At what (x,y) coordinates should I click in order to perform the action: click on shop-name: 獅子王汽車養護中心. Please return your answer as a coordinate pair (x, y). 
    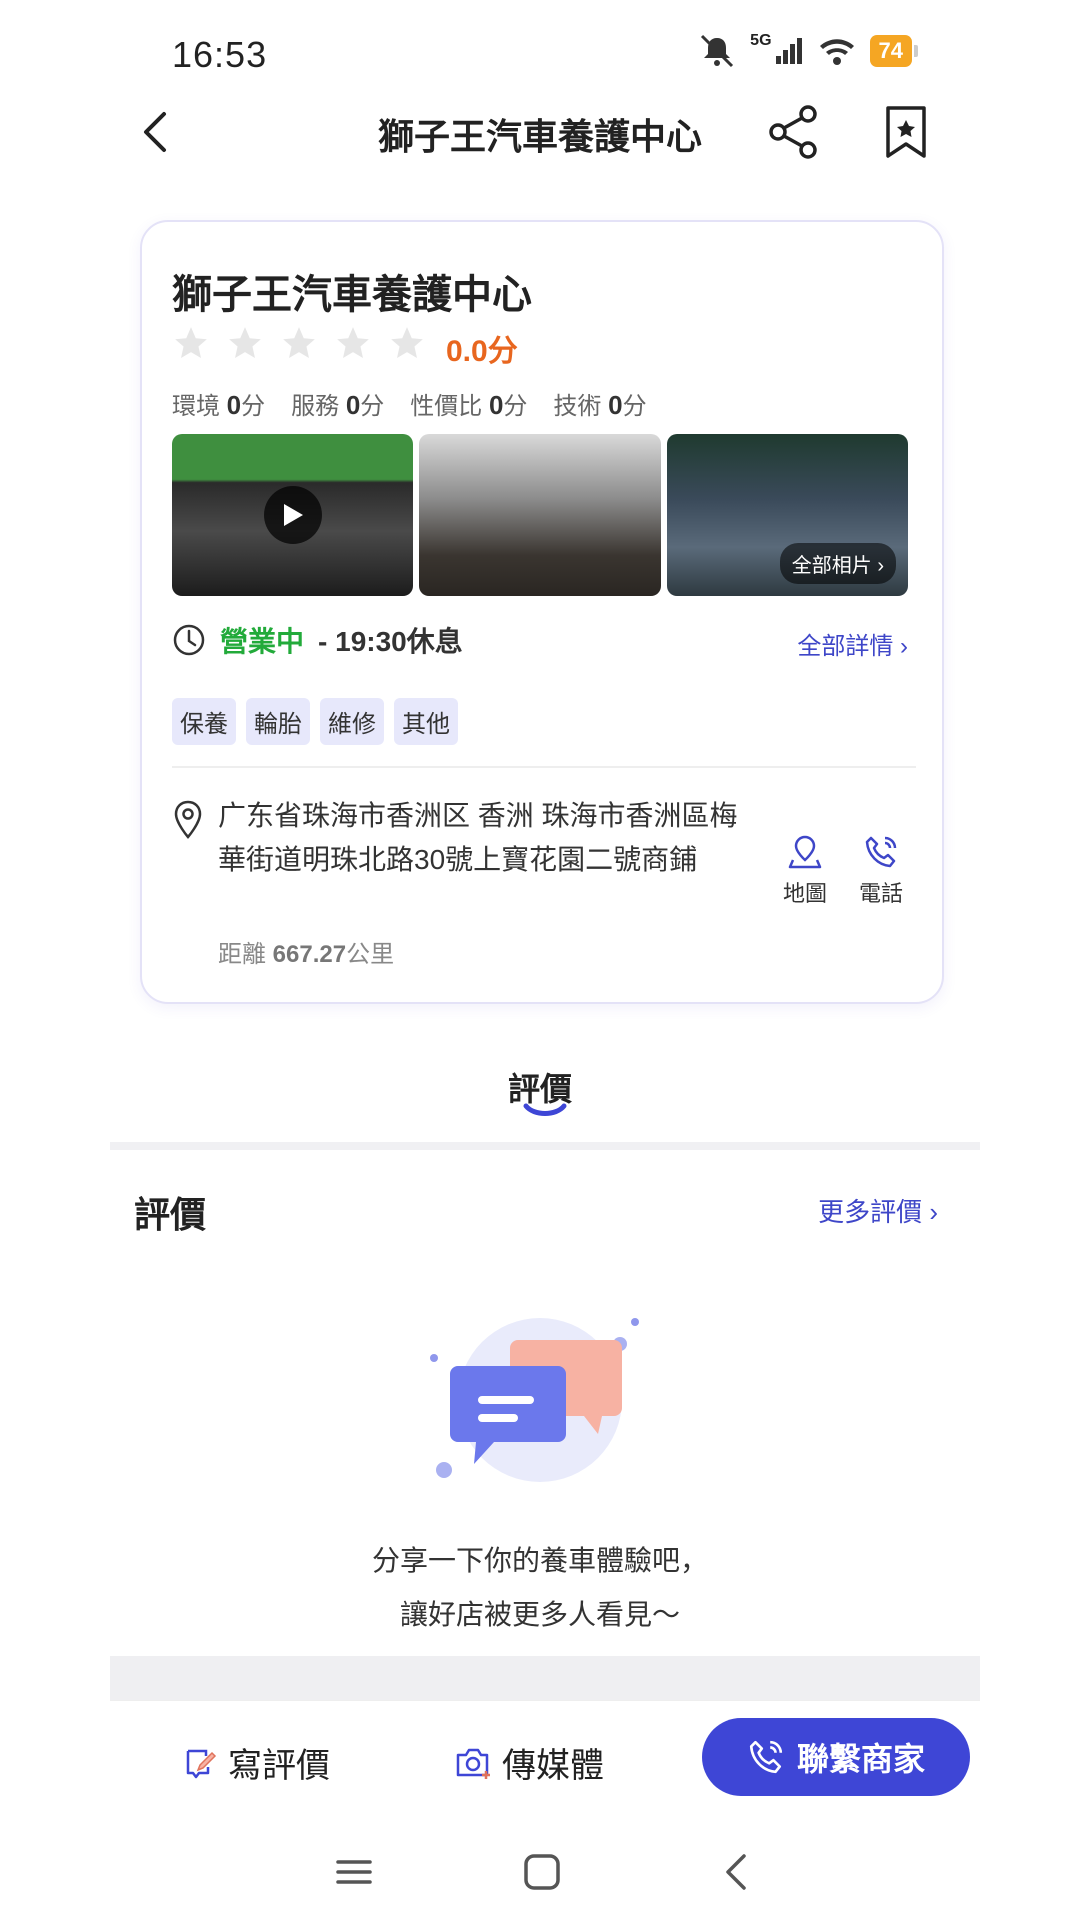
    Looking at the image, I should click on (352, 295).